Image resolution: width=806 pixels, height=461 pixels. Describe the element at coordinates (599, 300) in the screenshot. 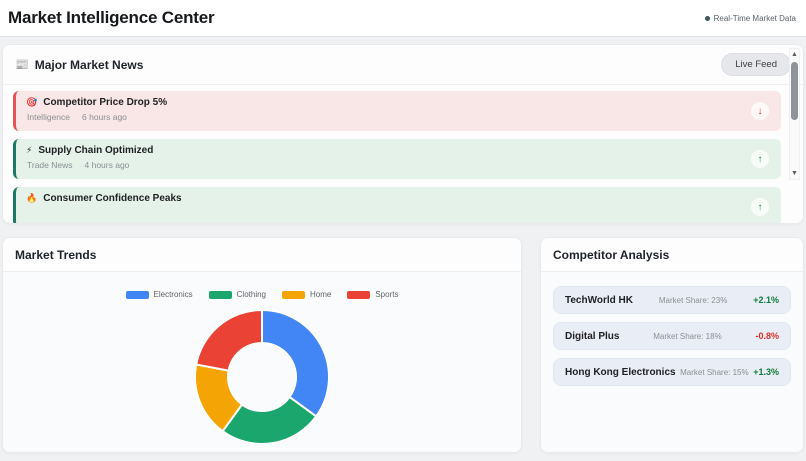

I see `competitor-name: TechWorld HK` at that location.